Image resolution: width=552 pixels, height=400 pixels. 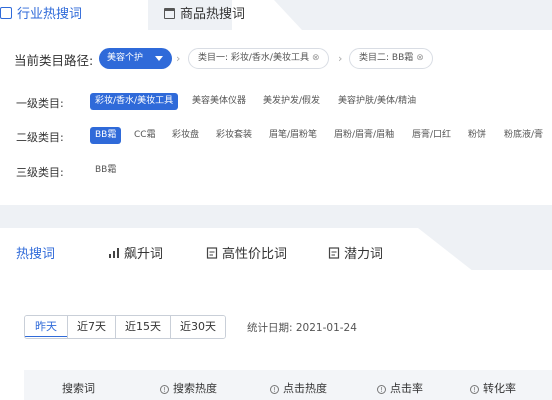 I want to click on level2-item: 彩妆套装, so click(x=234, y=135).